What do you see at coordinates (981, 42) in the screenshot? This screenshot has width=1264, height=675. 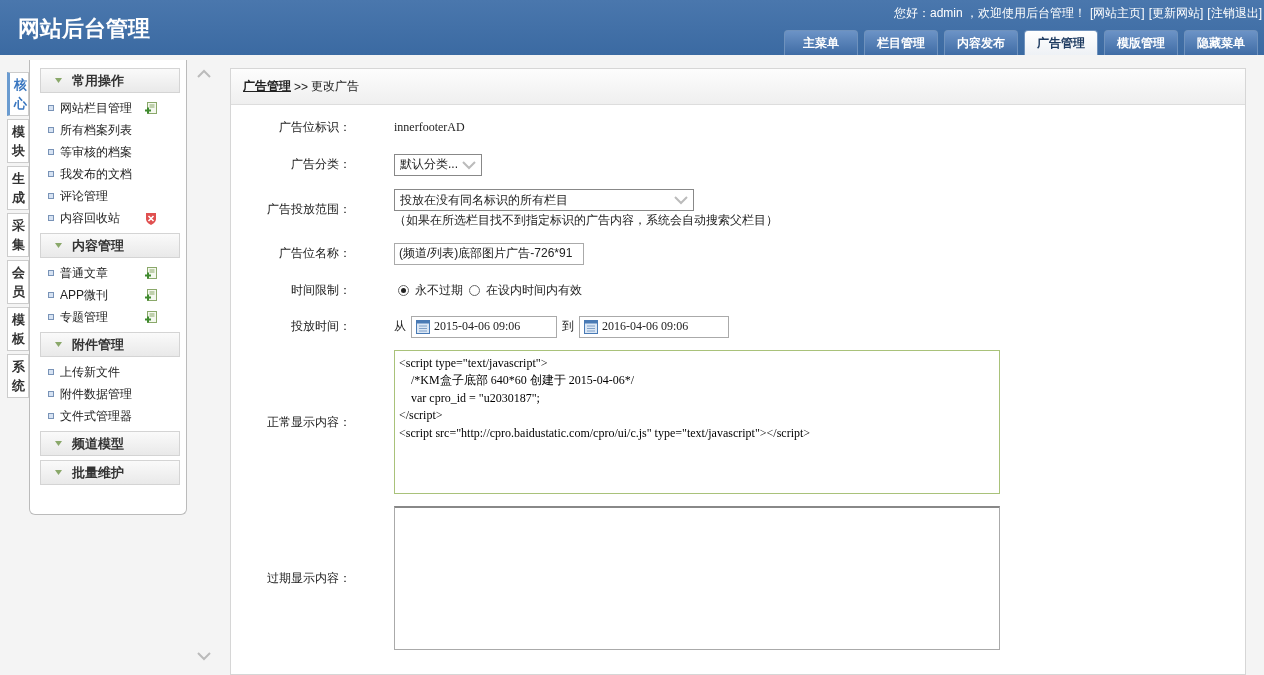 I see `nav-tab: 内容发布` at bounding box center [981, 42].